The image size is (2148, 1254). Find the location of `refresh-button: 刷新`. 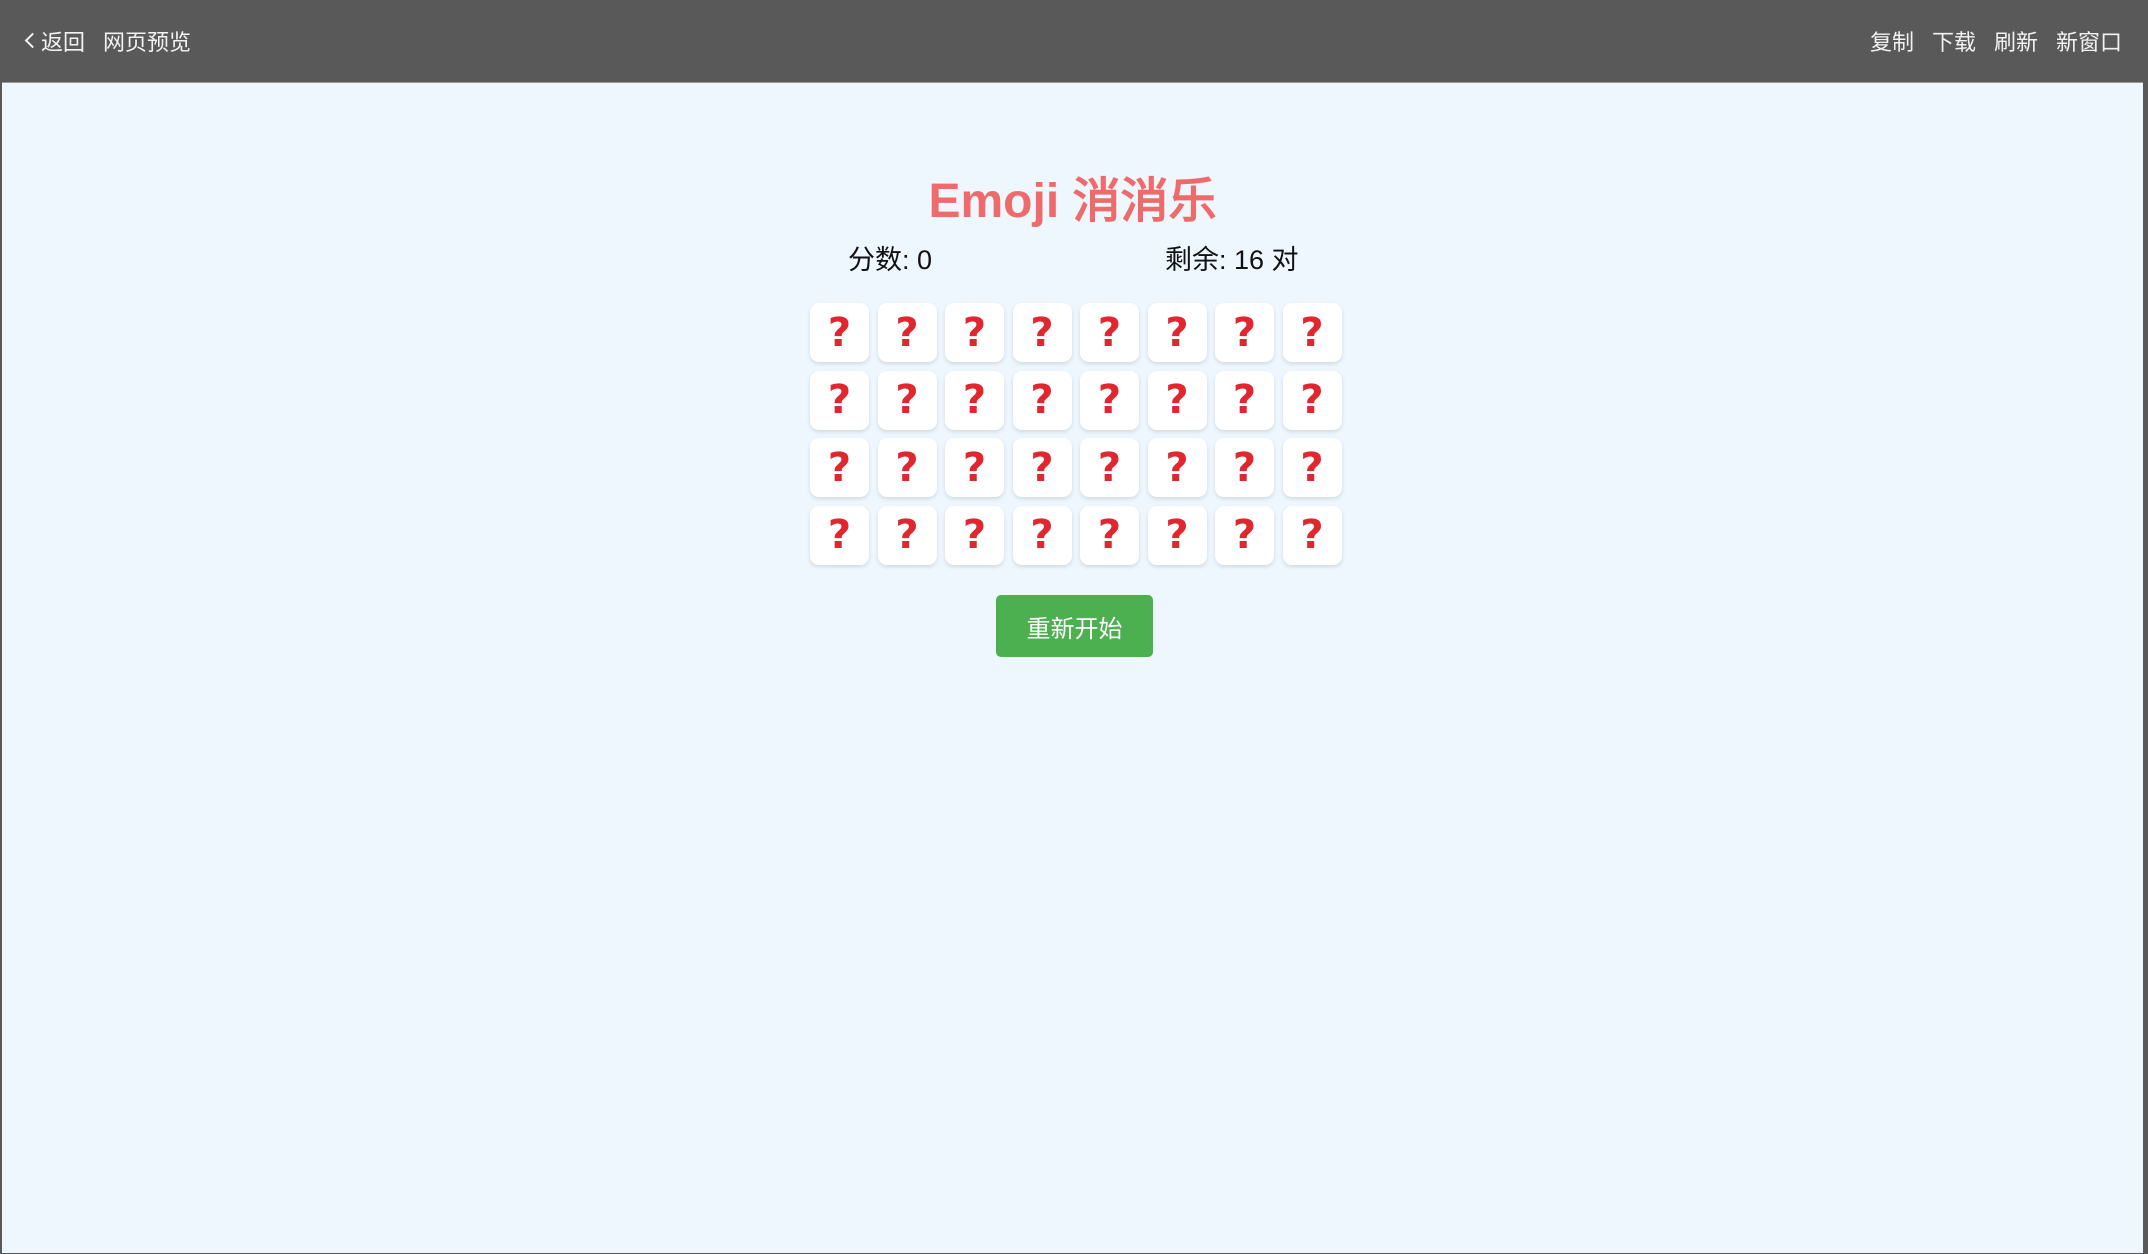

refresh-button: 刷新 is located at coordinates (2016, 41).